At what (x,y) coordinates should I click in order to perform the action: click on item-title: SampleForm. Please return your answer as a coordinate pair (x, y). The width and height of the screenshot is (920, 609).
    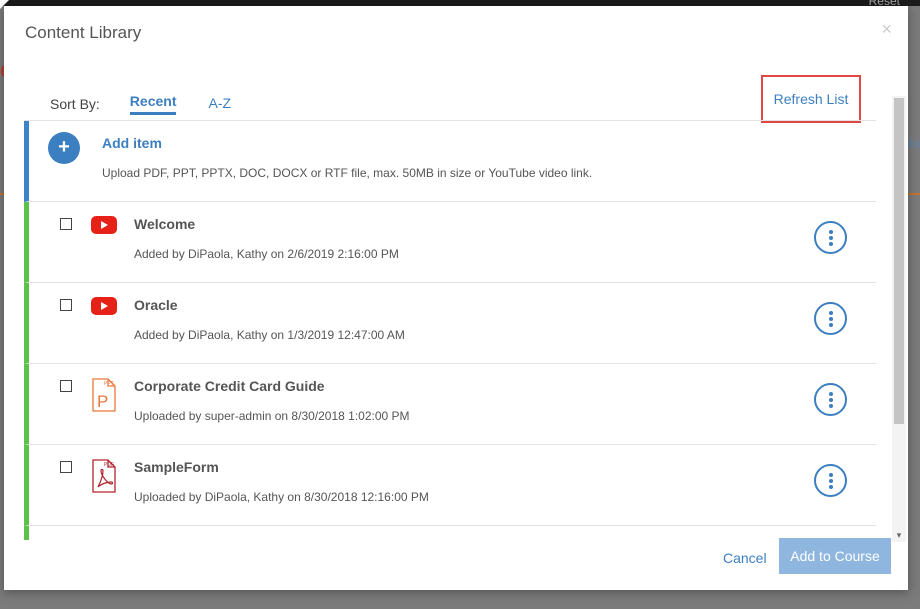
    Looking at the image, I should click on (176, 467).